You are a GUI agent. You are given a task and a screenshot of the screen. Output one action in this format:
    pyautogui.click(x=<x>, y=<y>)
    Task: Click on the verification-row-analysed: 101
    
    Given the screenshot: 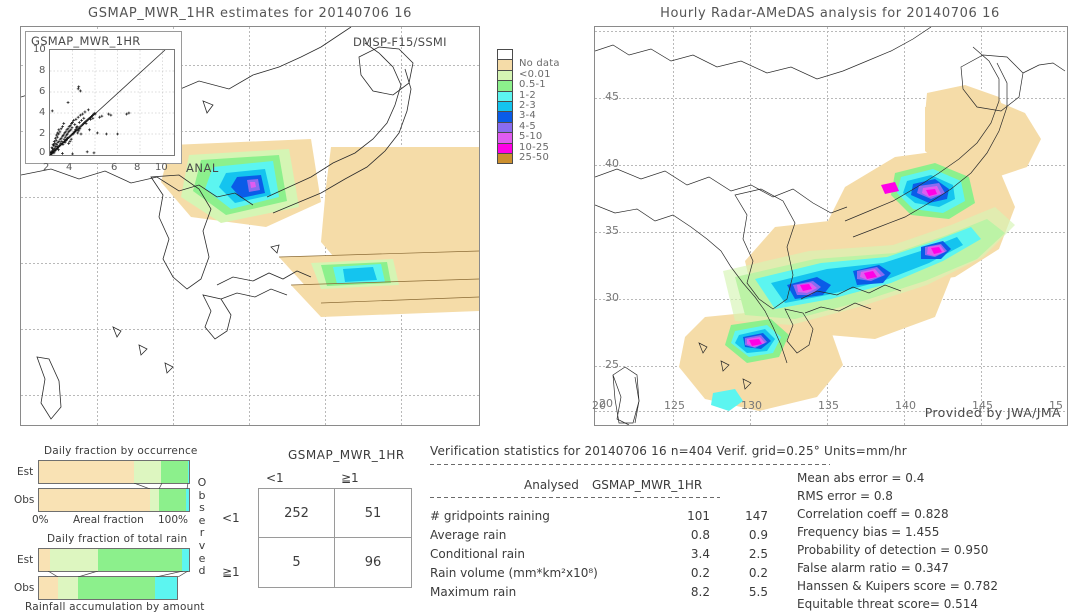 What is the action you would take?
    pyautogui.click(x=698, y=516)
    